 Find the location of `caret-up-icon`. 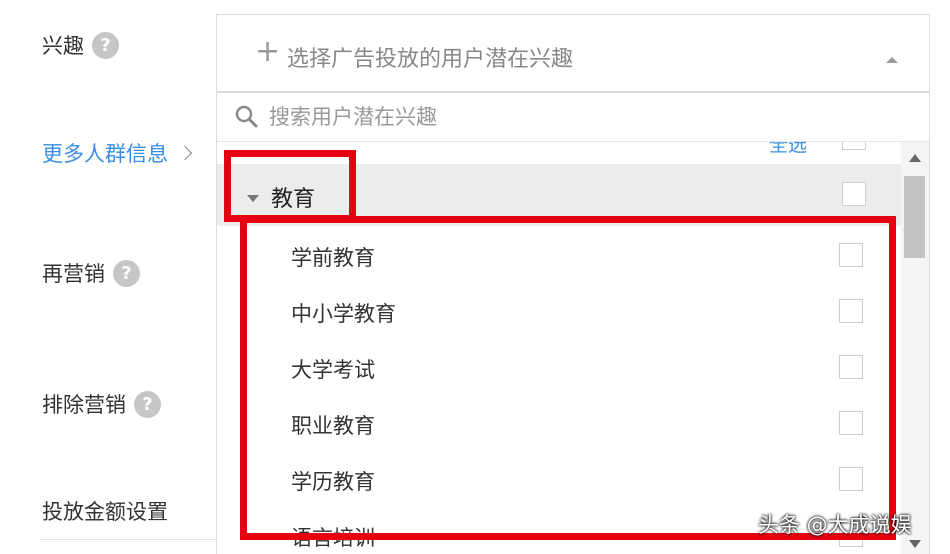

caret-up-icon is located at coordinates (892, 60).